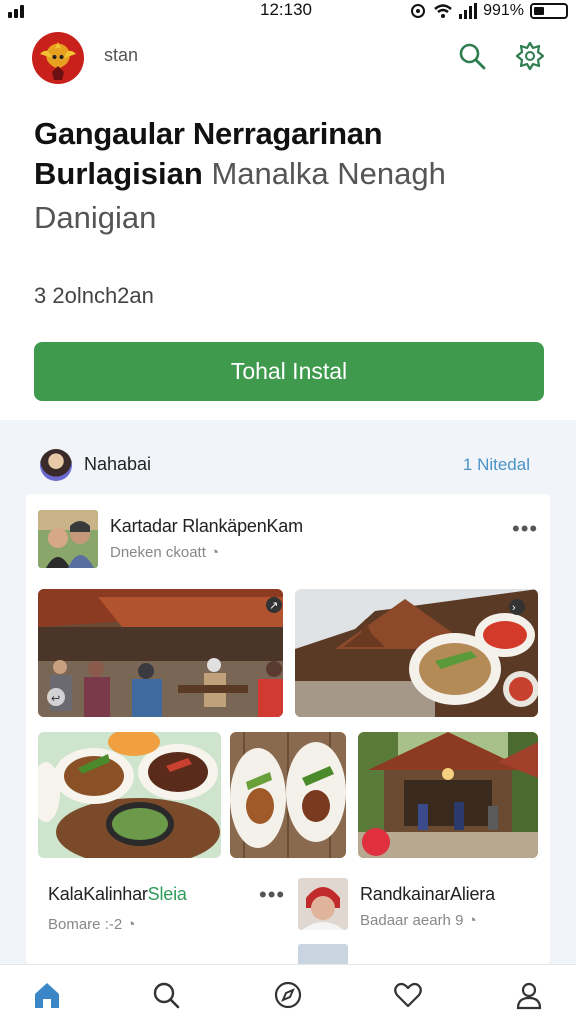 Image resolution: width=576 pixels, height=1024 pixels. I want to click on wifi-icon, so click(443, 11).